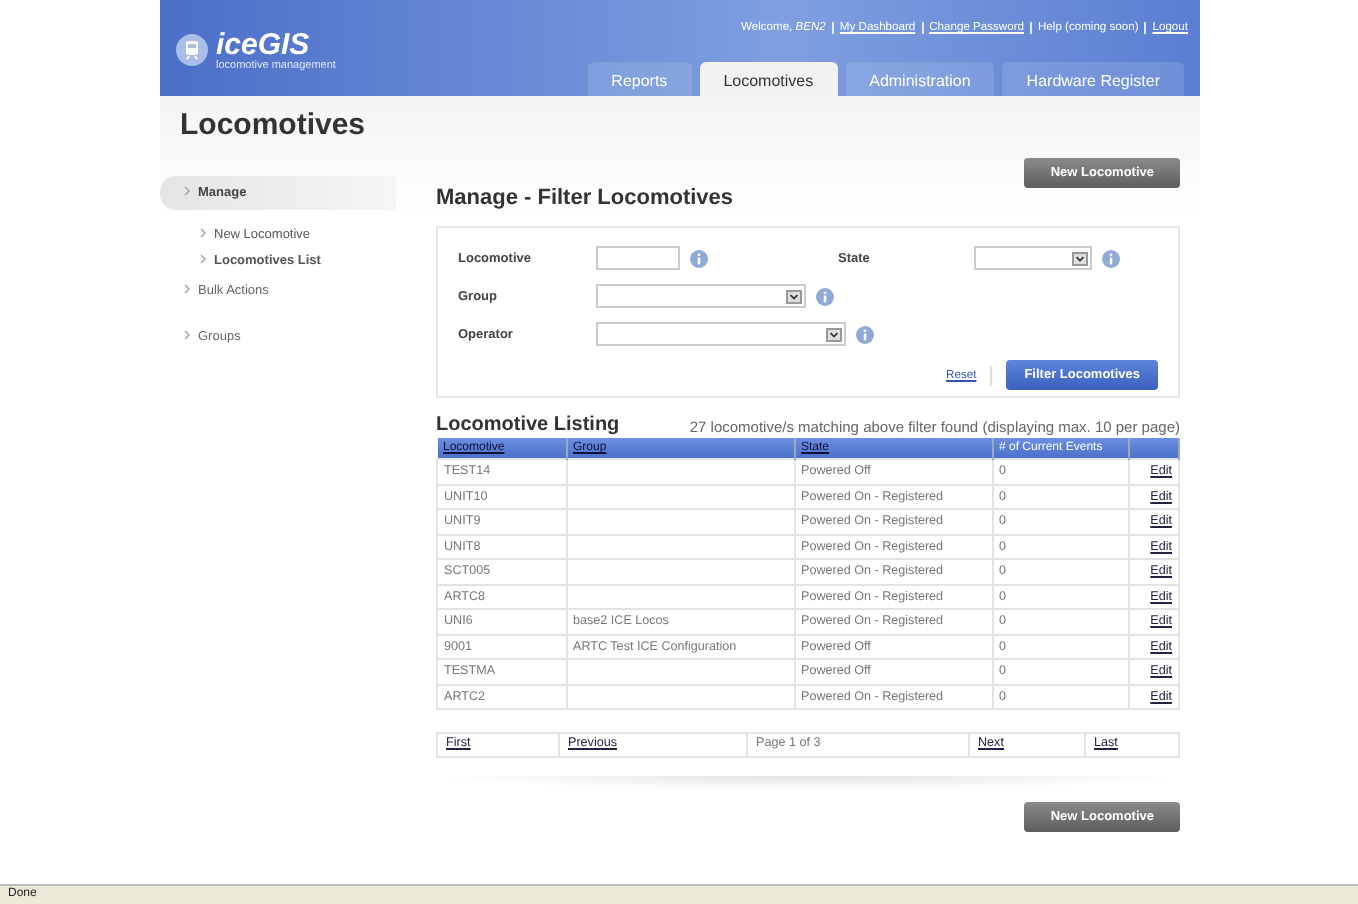 Image resolution: width=1358 pixels, height=904 pixels. Describe the element at coordinates (264, 44) in the screenshot. I see `logo-title: iceGIS` at that location.